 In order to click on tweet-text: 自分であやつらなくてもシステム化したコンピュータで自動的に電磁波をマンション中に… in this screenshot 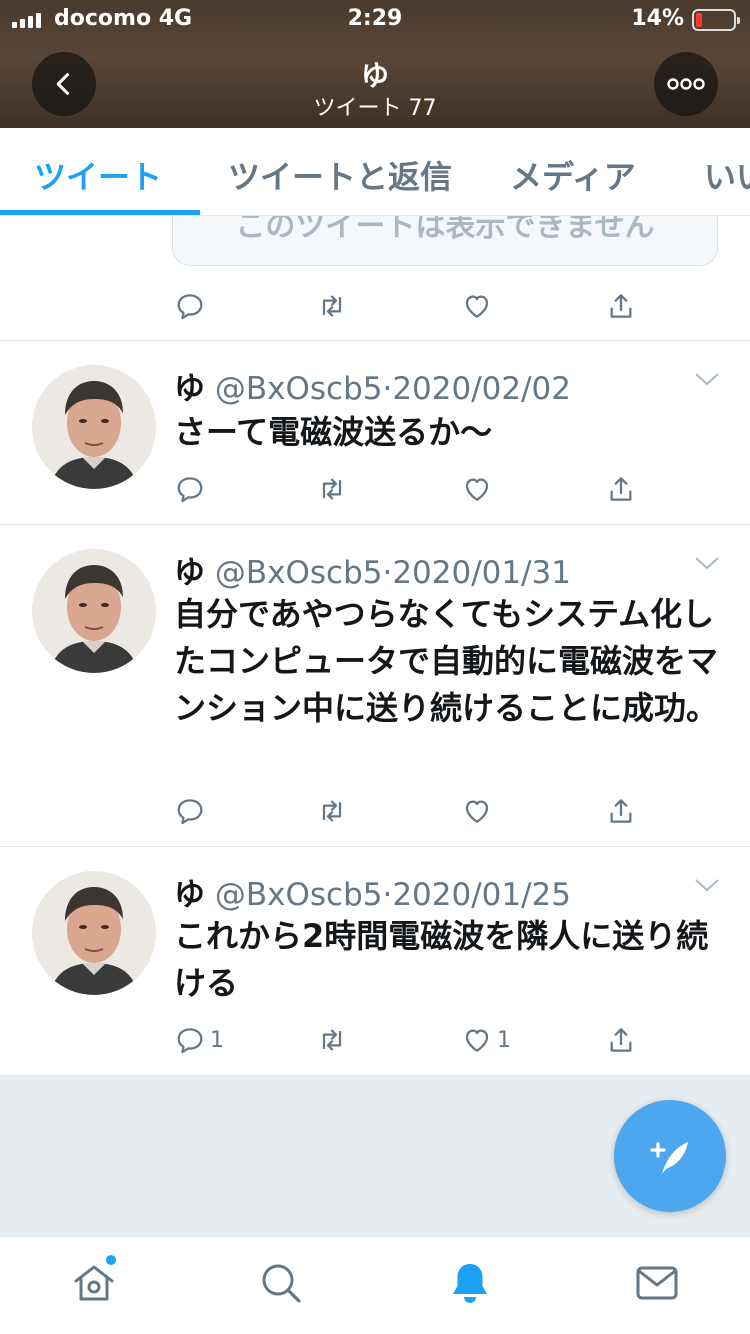, I will do `click(446, 661)`.